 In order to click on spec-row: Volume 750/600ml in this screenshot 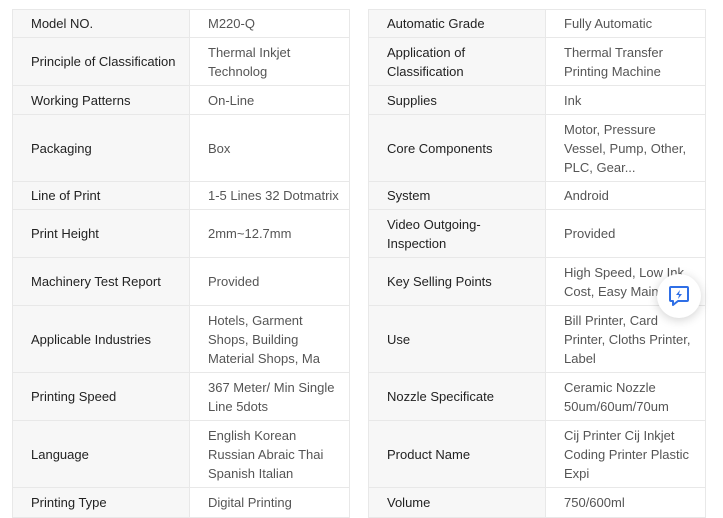, I will do `click(537, 502)`.